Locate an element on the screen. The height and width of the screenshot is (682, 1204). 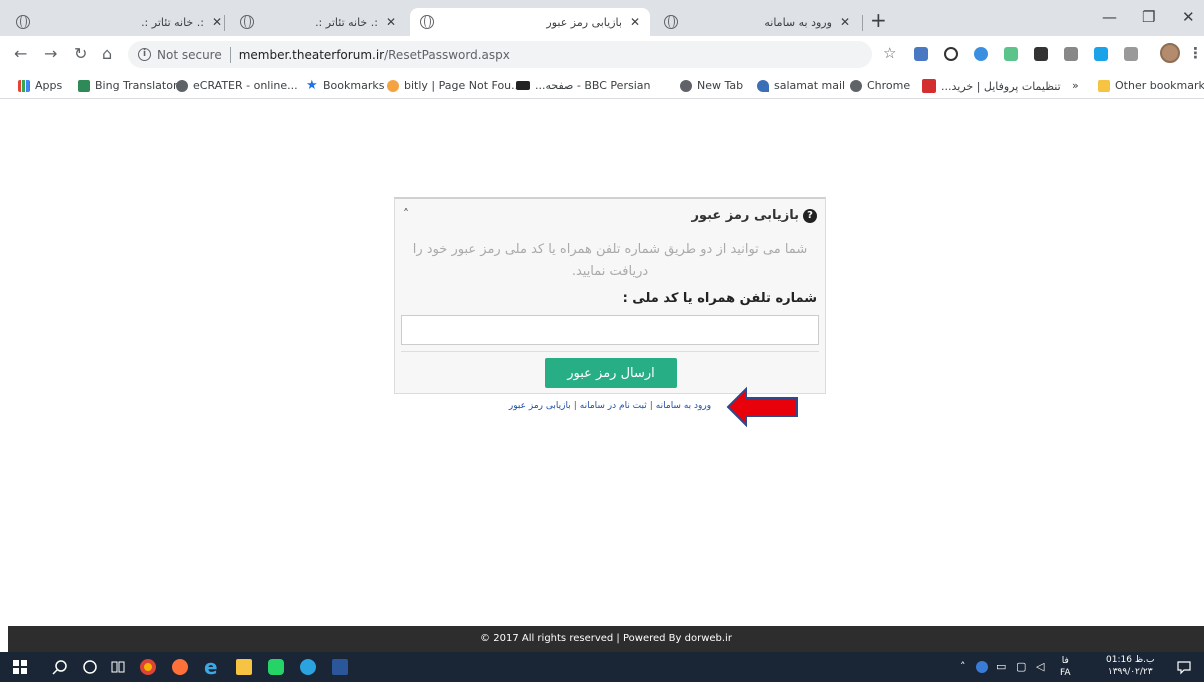
bookmark-star-icon: ☆ is located at coordinates (889, 53).